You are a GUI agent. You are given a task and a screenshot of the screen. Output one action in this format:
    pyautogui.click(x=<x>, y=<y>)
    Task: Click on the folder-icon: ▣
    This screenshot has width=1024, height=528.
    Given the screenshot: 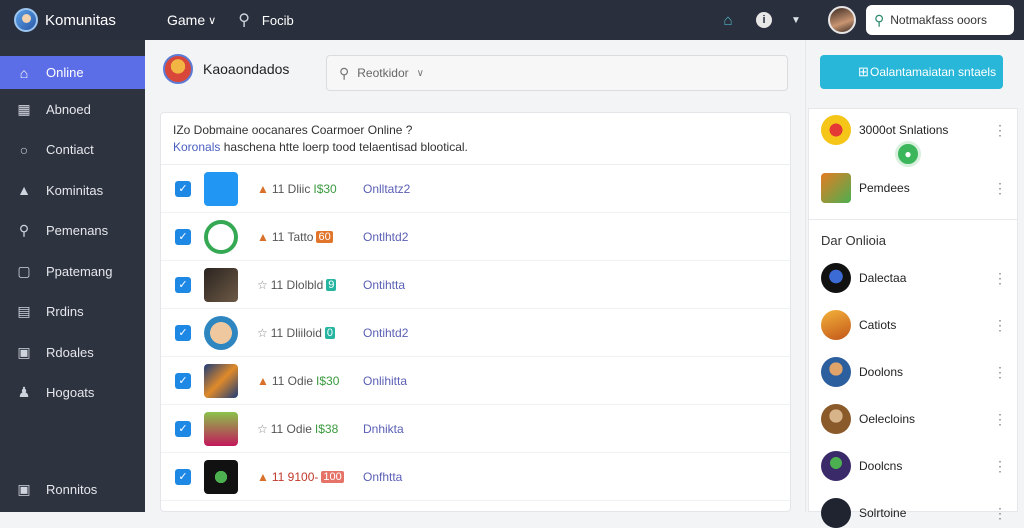 What is the action you would take?
    pyautogui.click(x=24, y=351)
    